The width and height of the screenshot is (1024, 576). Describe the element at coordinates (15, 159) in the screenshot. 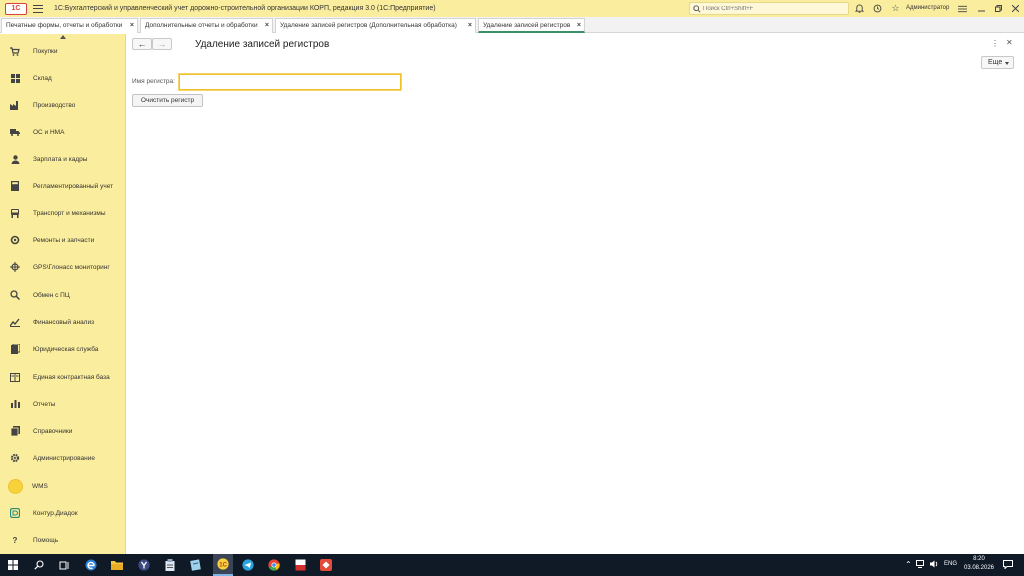

I see `person-icon` at that location.